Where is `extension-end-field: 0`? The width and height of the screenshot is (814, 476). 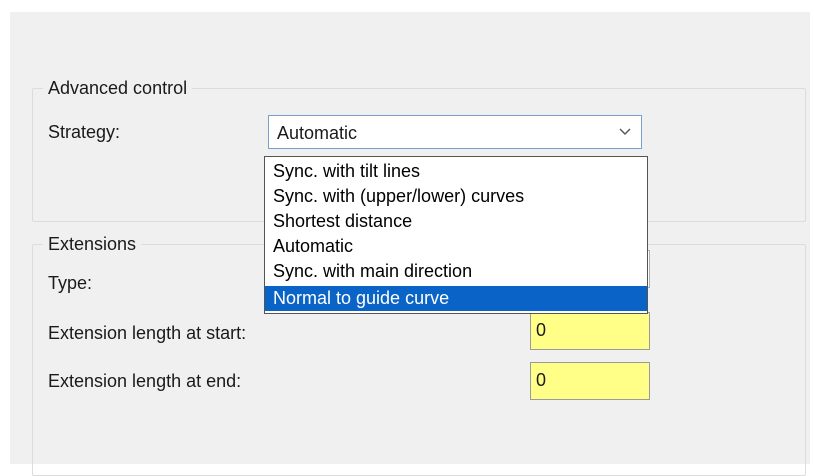
extension-end-field: 0 is located at coordinates (590, 381).